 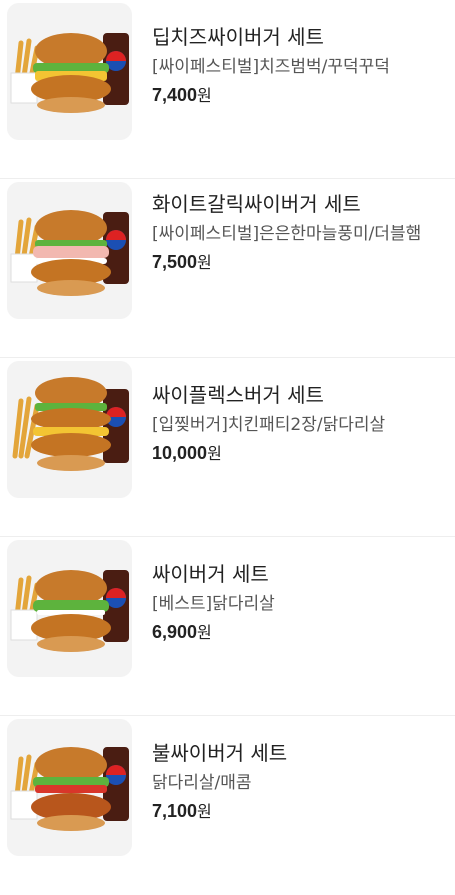 I want to click on menu-item-info: 딥치즈싸이버거 세트 [싸이페스티벌]치즈범벅/꾸덕꾸덕 7,400원, so click(x=298, y=65).